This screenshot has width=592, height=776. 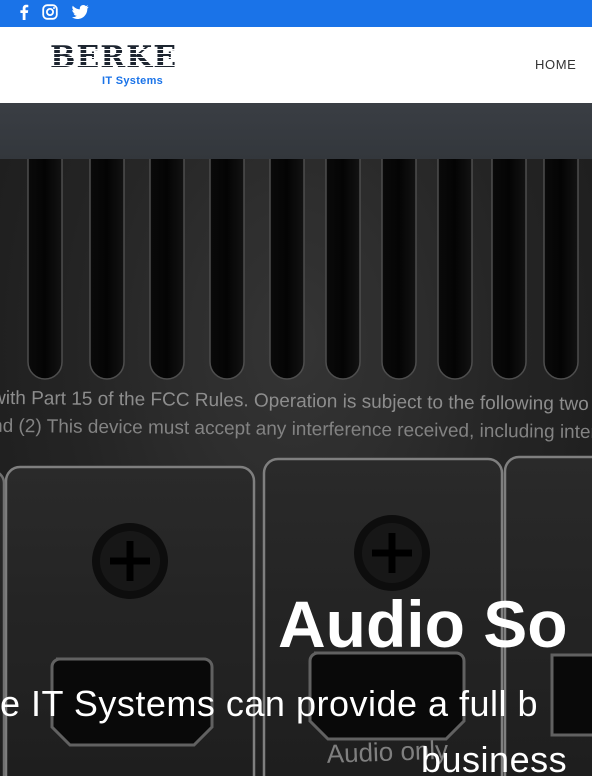 I want to click on logo: BERKE IT Systems, so click(x=116, y=67).